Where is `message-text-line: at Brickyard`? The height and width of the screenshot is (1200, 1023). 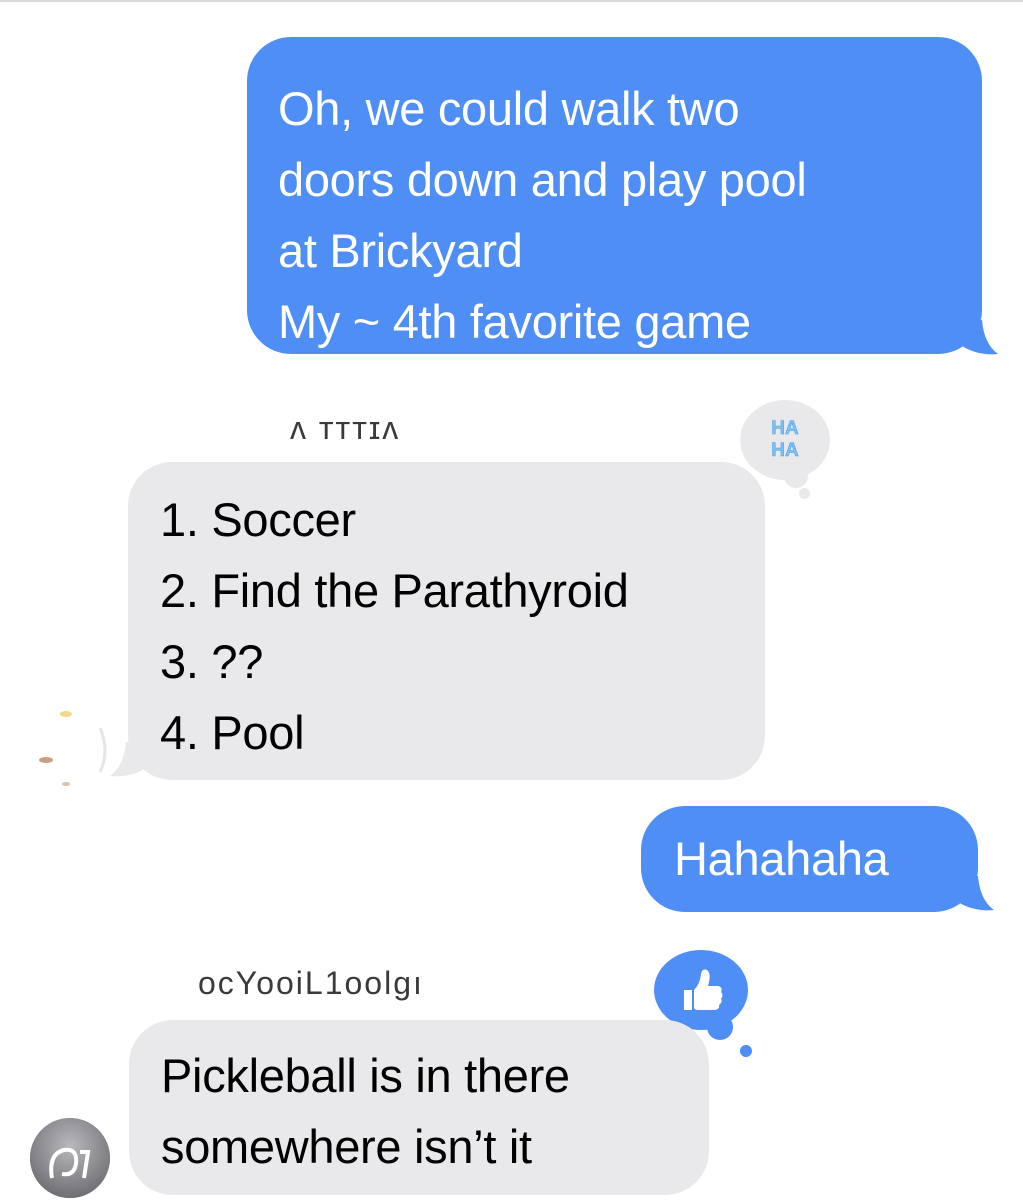
message-text-line: at Brickyard is located at coordinates (400, 250).